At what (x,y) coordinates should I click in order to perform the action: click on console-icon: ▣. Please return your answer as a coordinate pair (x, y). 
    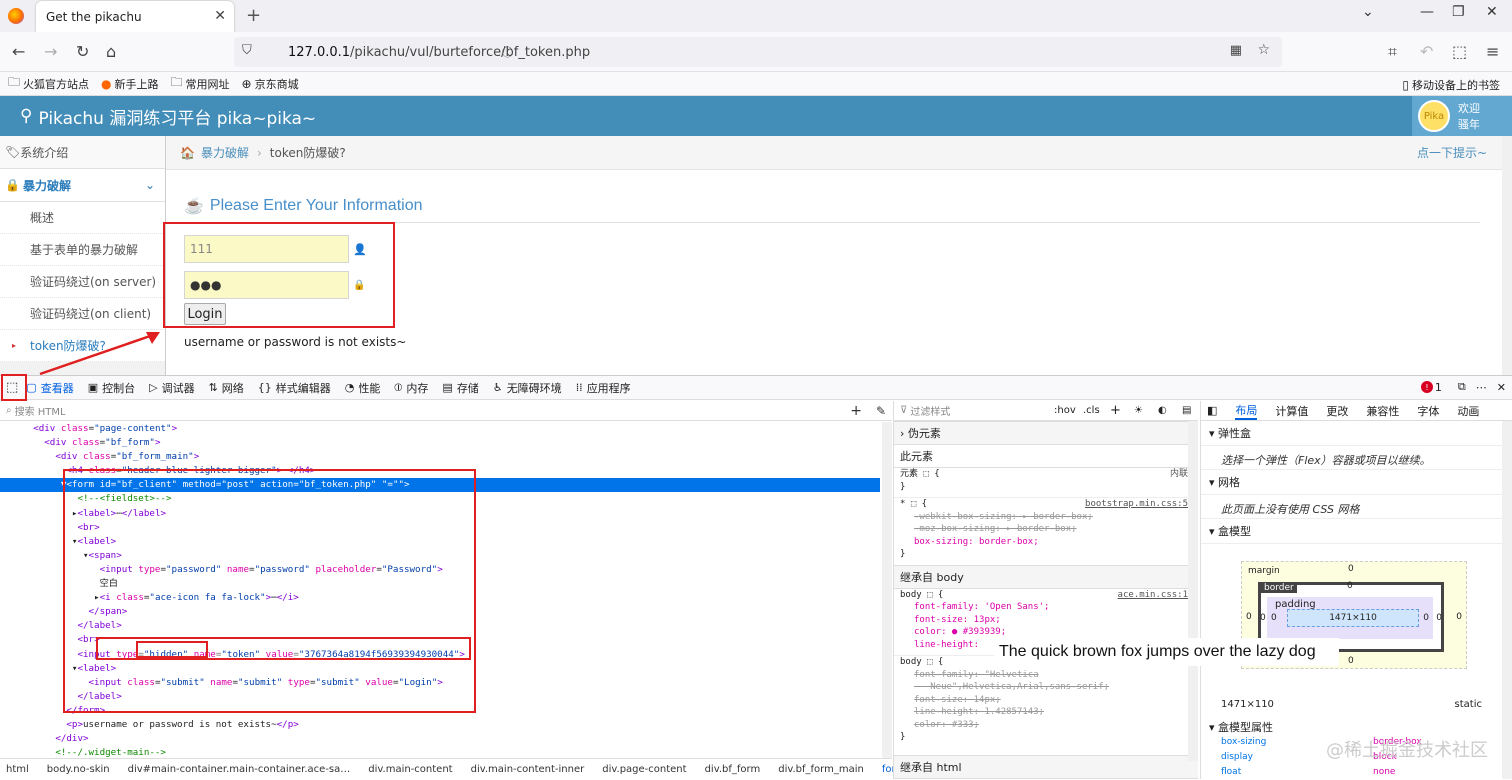
    Looking at the image, I should click on (93, 387).